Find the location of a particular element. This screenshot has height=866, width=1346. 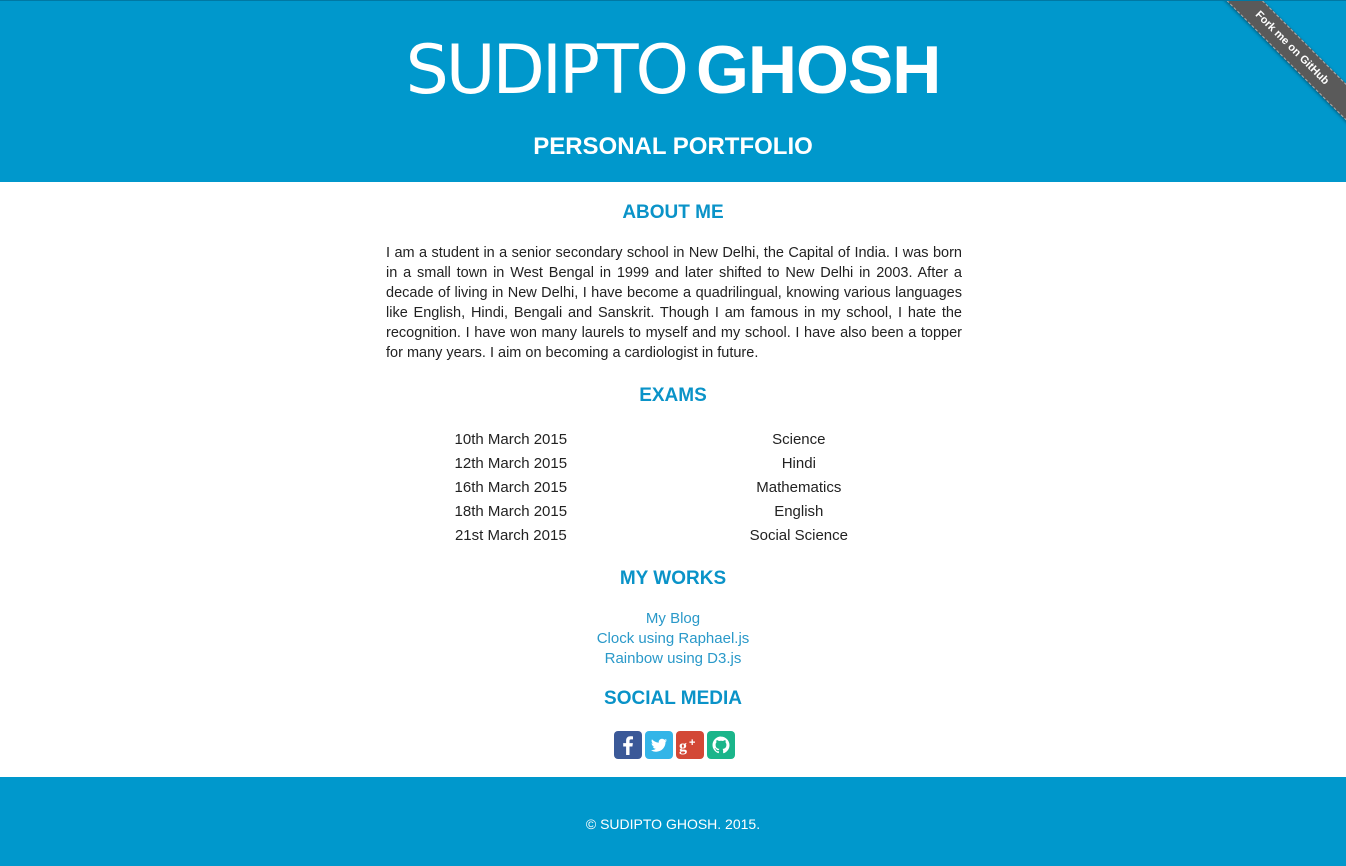

exam-row: 16th March 2015 Mathematics is located at coordinates (673, 488).